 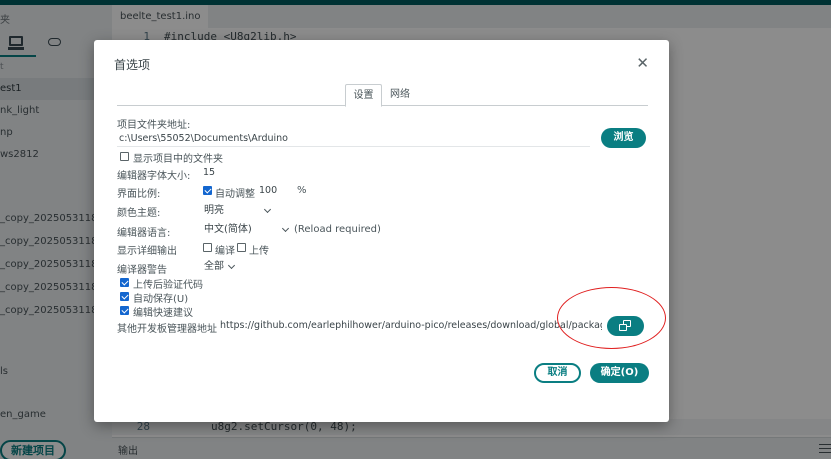 I want to click on auto-scale-checkbox, so click(x=207, y=190).